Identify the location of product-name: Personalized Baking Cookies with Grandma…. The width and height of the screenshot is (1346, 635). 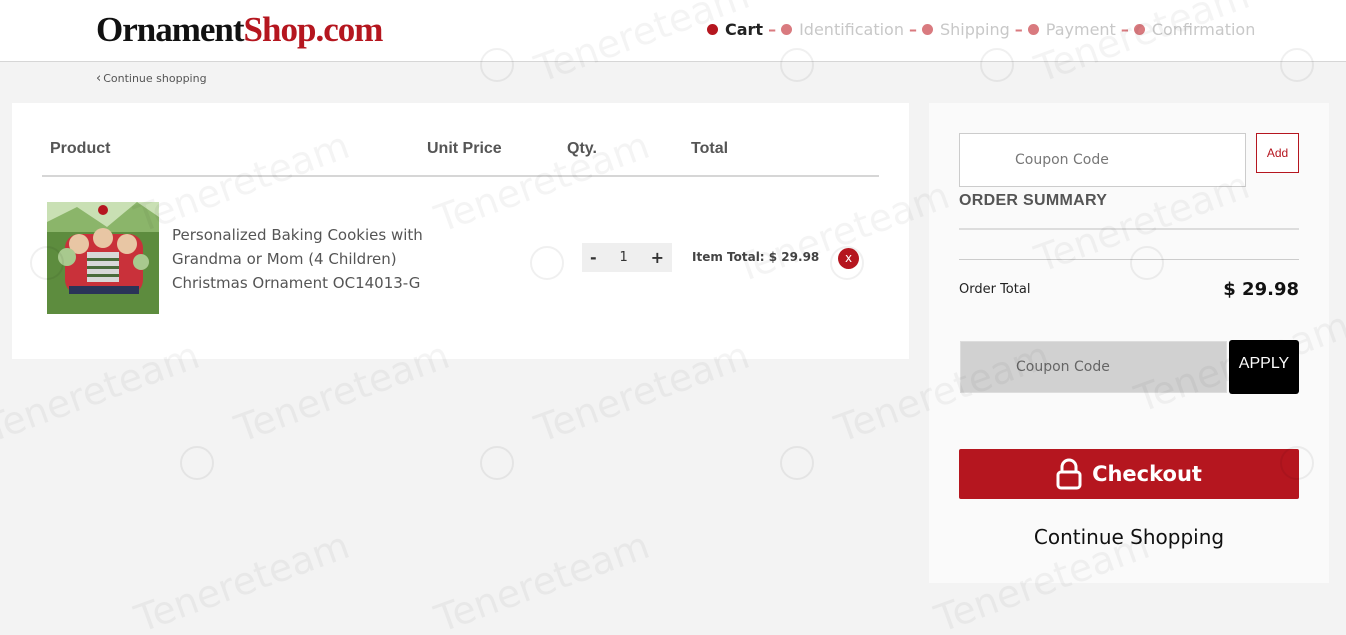
(302, 259).